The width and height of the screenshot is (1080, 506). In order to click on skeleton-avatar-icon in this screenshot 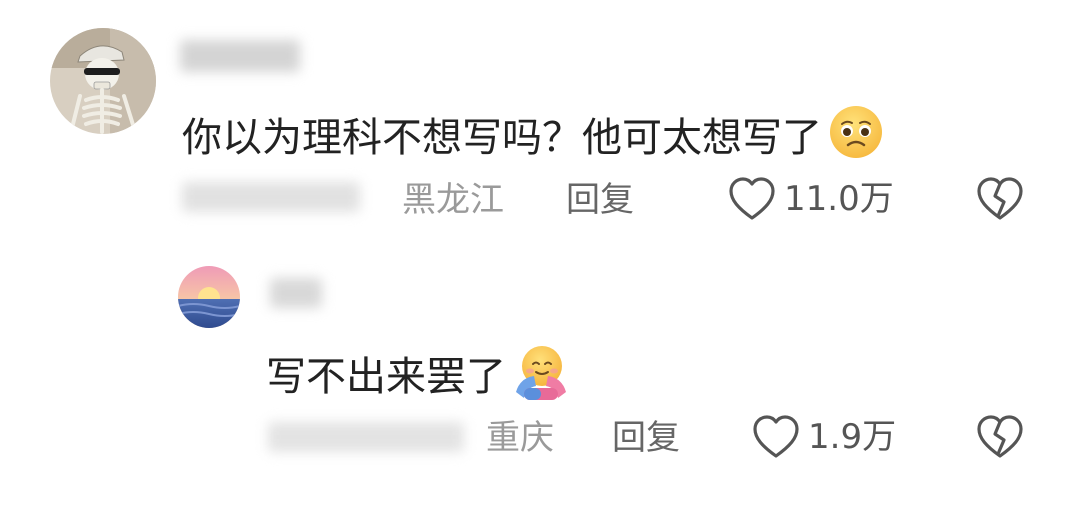, I will do `click(103, 81)`.